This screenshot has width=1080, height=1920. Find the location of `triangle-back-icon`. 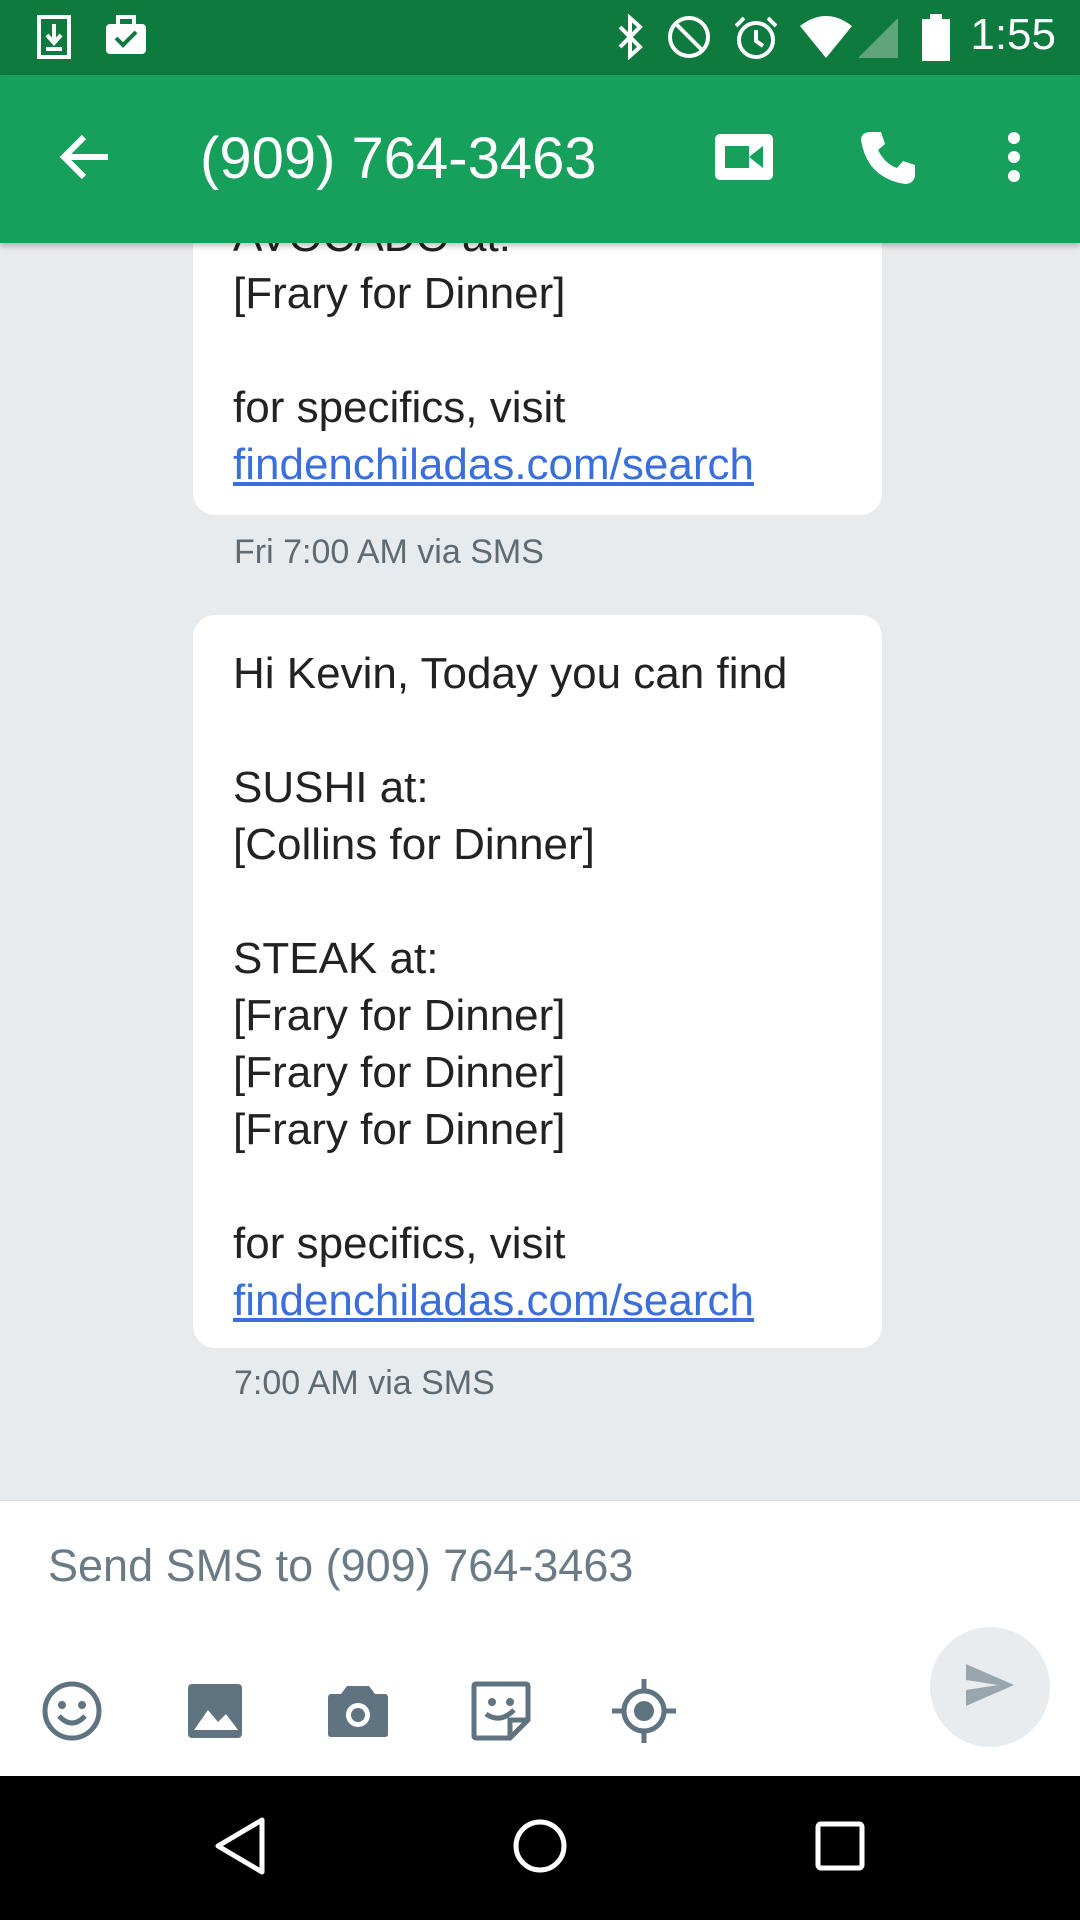

triangle-back-icon is located at coordinates (240, 1848).